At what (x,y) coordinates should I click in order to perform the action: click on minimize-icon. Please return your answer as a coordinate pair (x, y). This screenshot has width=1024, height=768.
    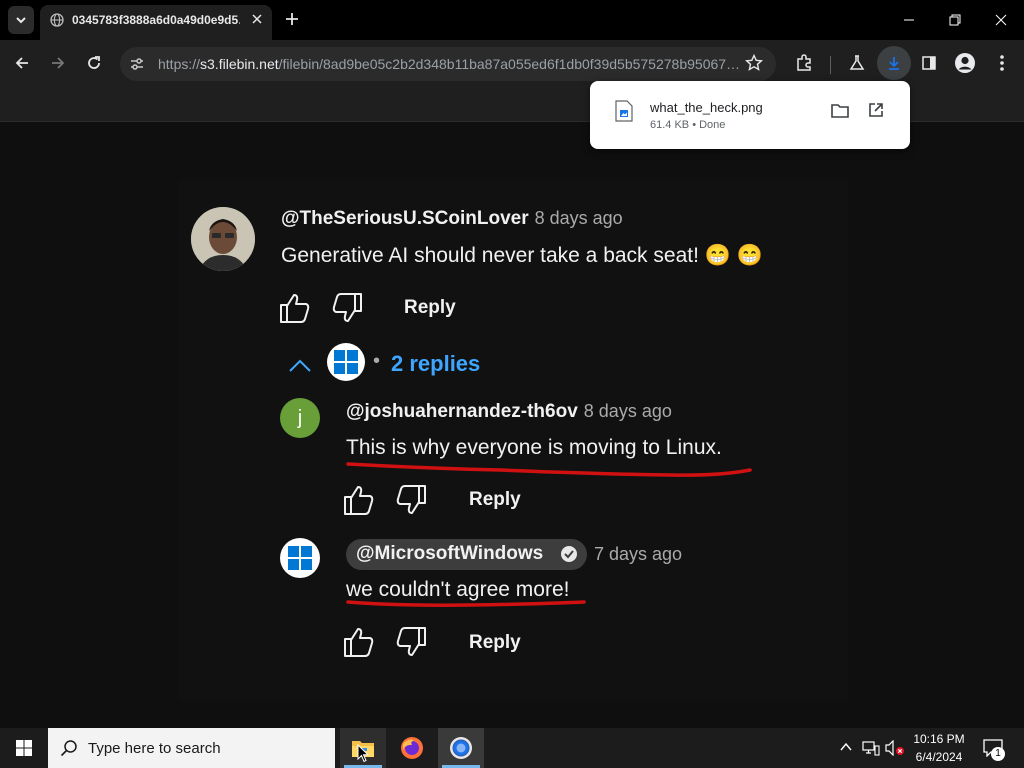
    Looking at the image, I should click on (909, 20).